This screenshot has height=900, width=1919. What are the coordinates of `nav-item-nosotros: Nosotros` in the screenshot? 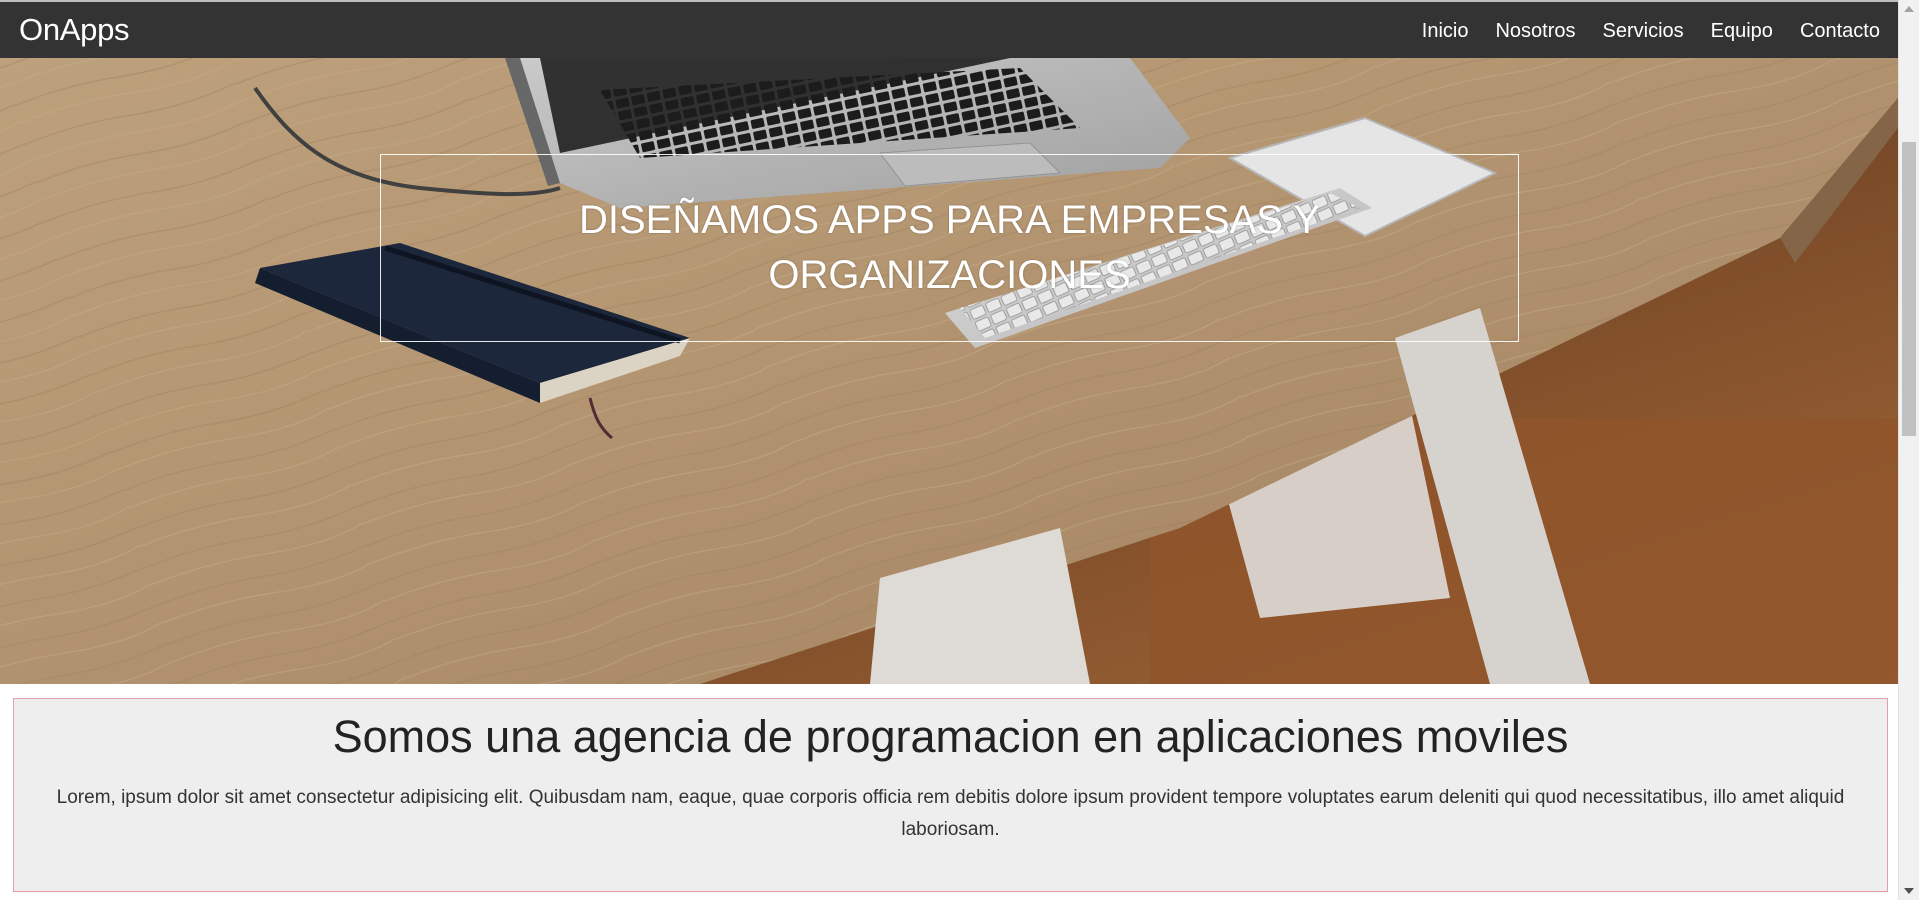 It's located at (1535, 31).